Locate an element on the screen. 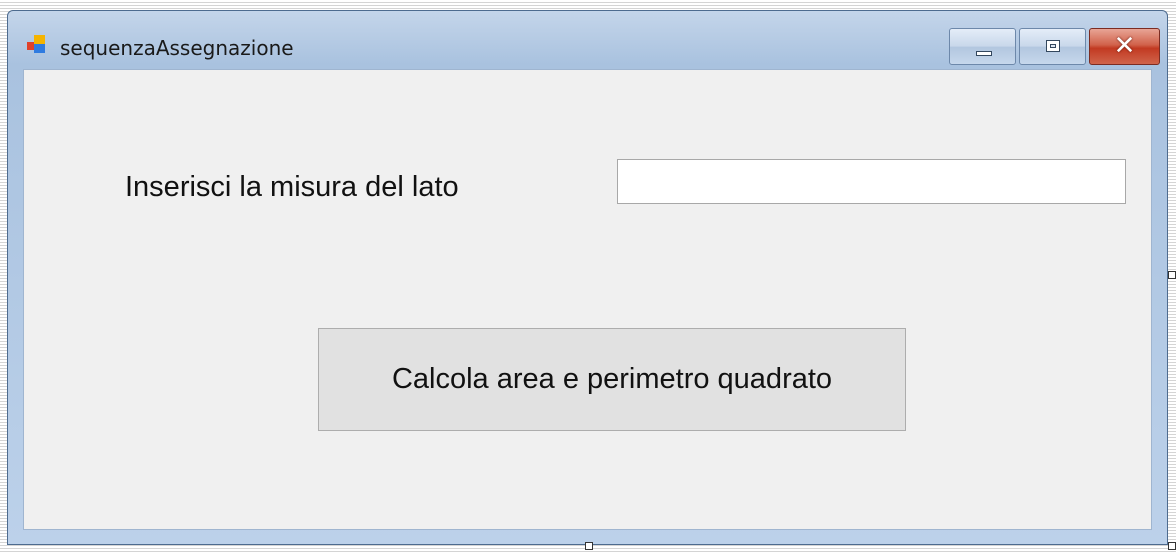 The image size is (1176, 552). close-icon: ✕ is located at coordinates (1124, 46).